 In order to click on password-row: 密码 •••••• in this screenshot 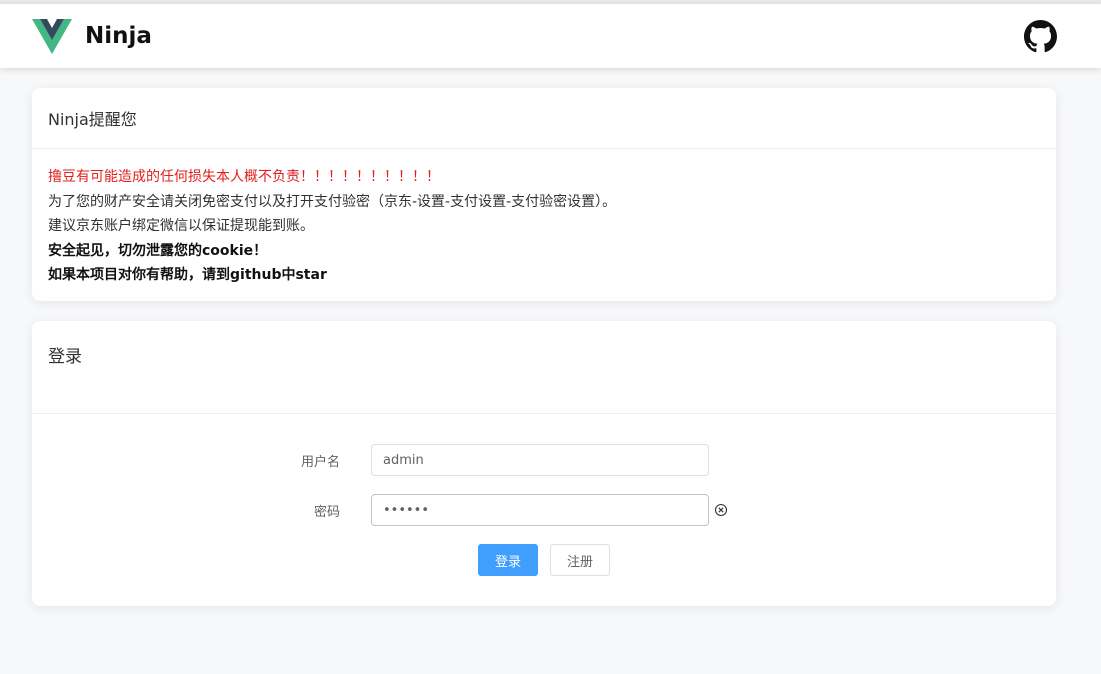, I will do `click(544, 510)`.